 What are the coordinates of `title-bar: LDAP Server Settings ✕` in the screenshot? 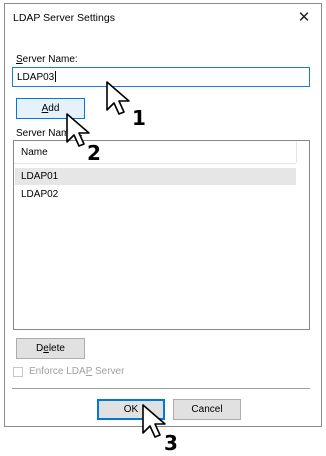 It's located at (163, 18).